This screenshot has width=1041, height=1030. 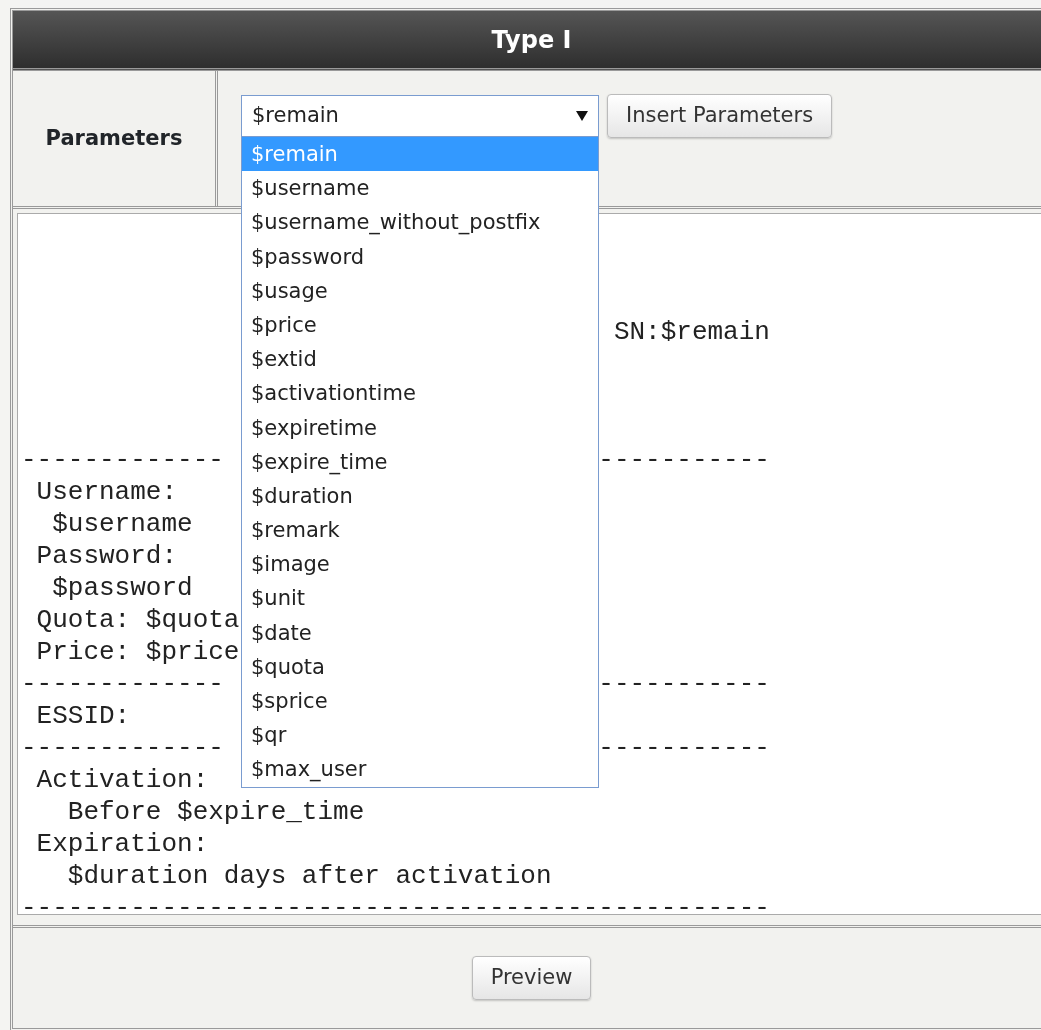 I want to click on parameters-label: Parameters, so click(x=115, y=138).